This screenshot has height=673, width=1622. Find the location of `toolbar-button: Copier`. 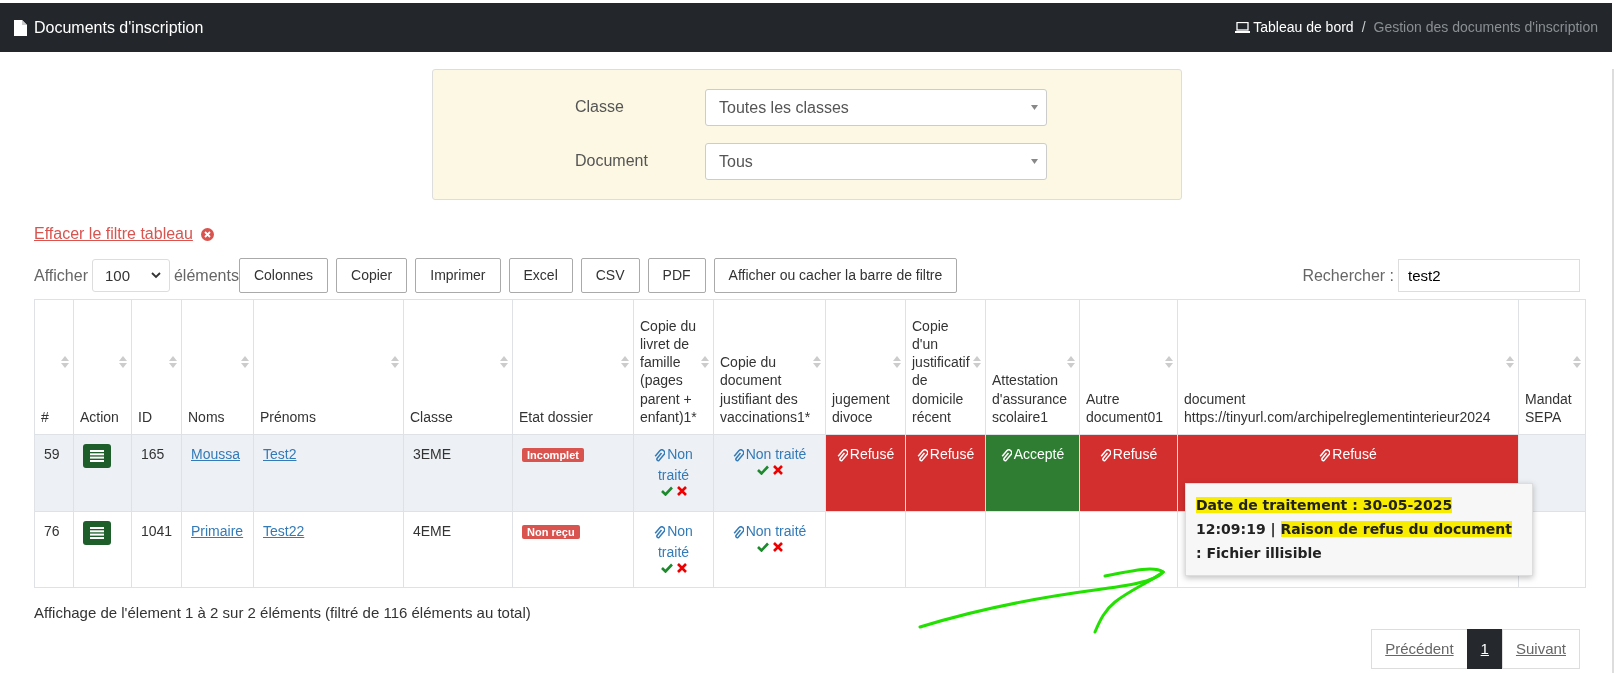

toolbar-button: Copier is located at coordinates (372, 275).